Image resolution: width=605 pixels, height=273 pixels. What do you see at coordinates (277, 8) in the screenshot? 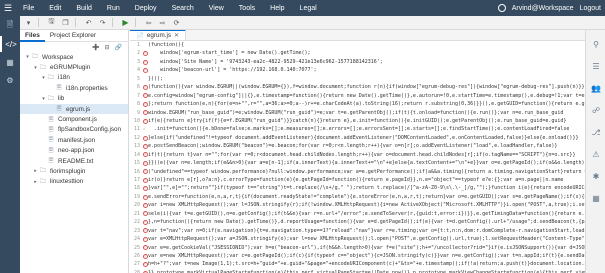
I see `menu-help: Help` at bounding box center [277, 8].